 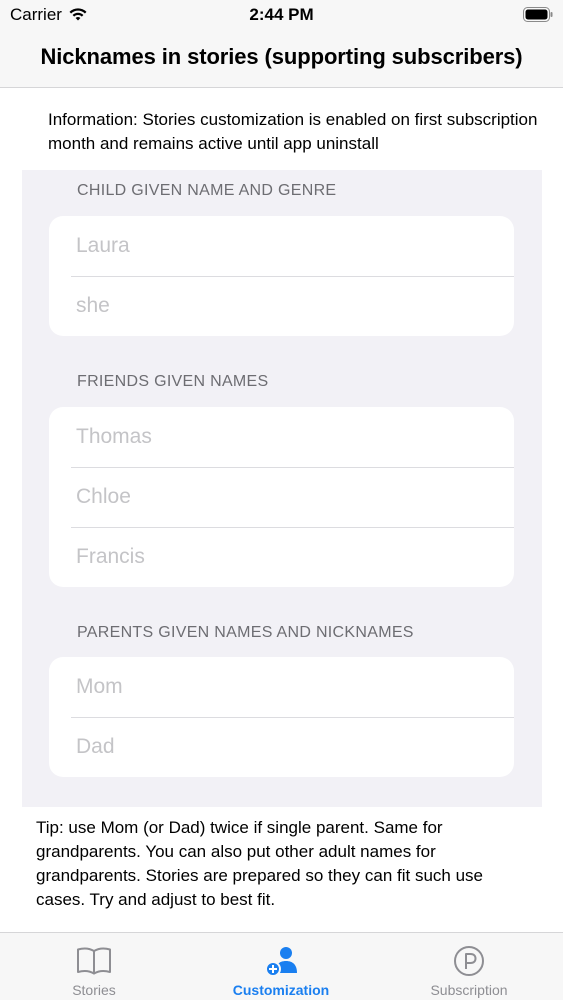 What do you see at coordinates (286, 747) in the screenshot?
I see `parent-2-input` at bounding box center [286, 747].